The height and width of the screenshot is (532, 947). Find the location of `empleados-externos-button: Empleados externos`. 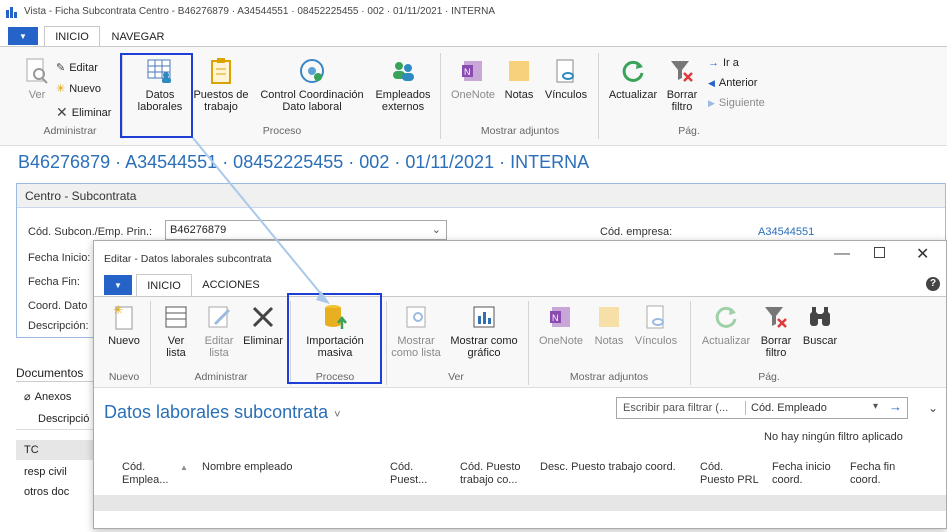

empleados-externos-button: Empleados externos is located at coordinates (403, 84).